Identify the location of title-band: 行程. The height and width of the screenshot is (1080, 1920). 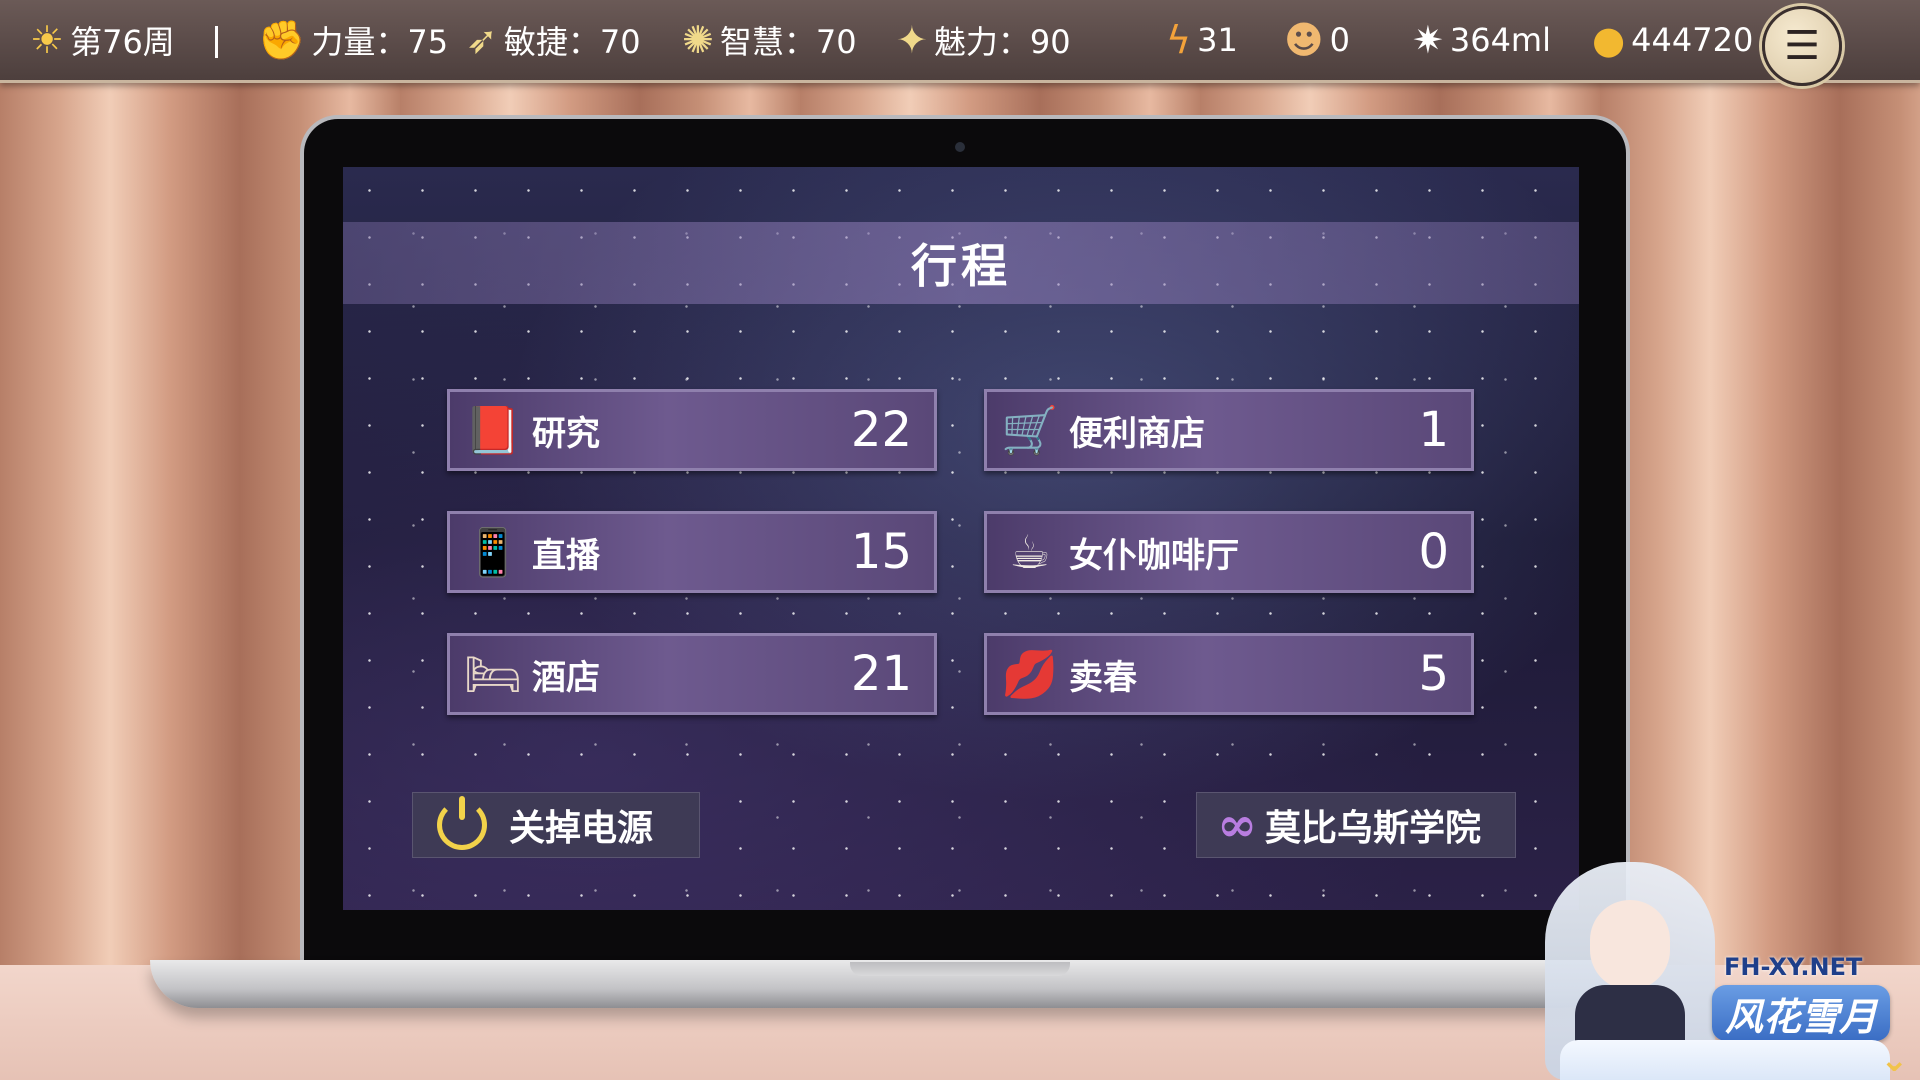
(961, 263).